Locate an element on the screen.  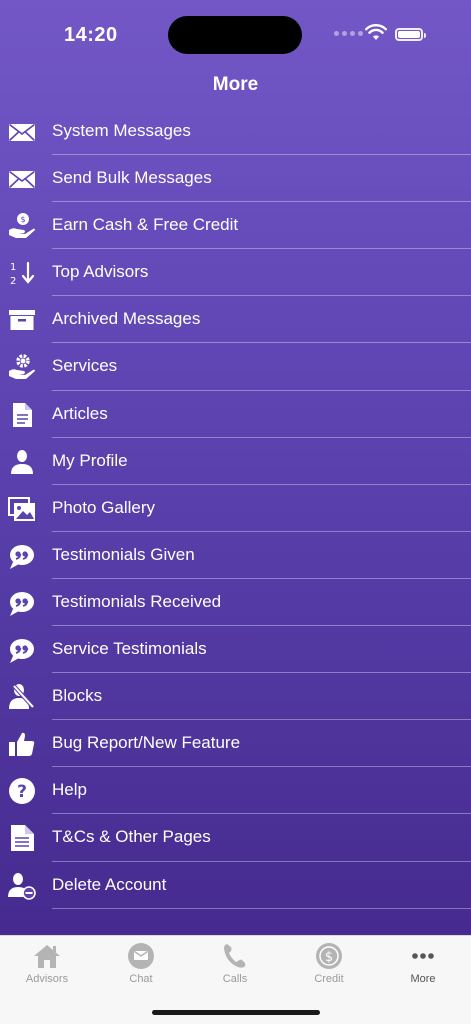
menu-item-label: Top Advisors is located at coordinates (100, 272).